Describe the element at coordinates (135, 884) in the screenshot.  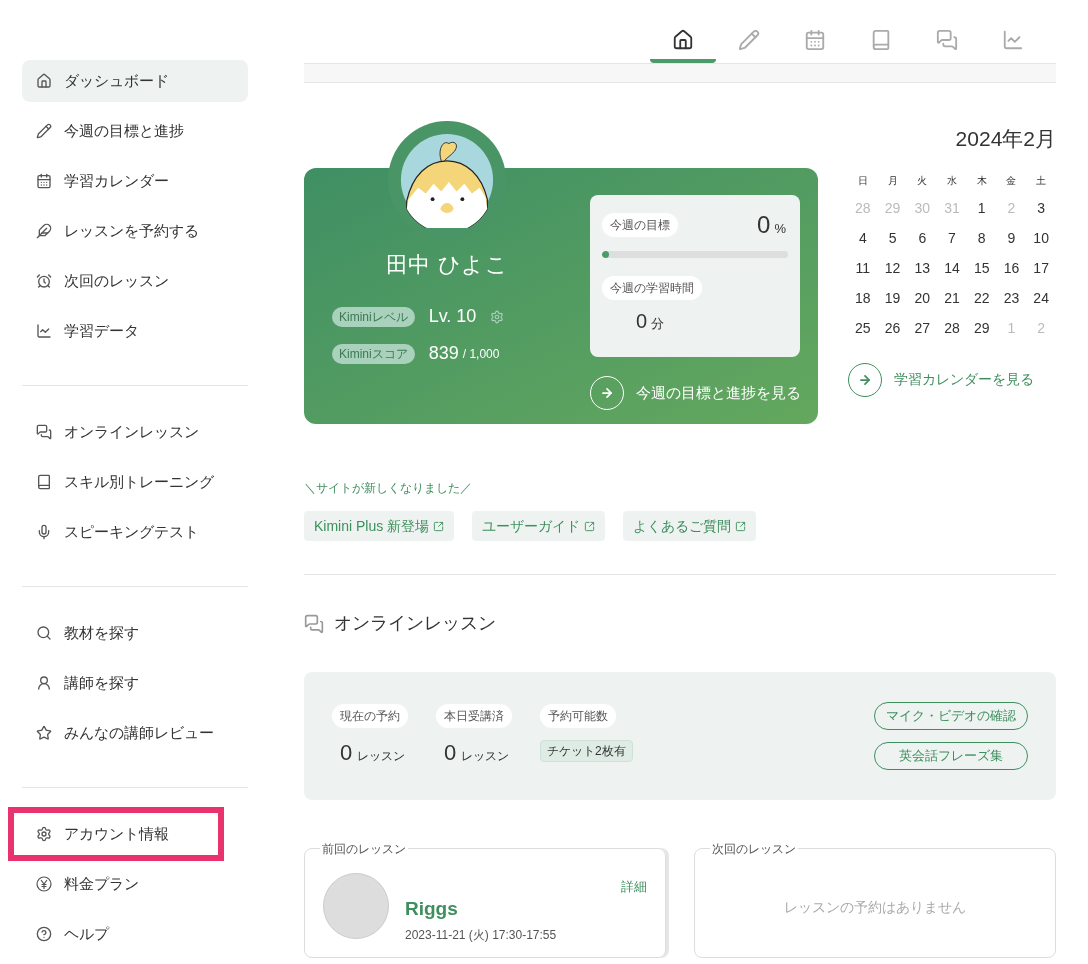
I see `sidebar-item: 料金プラン` at that location.